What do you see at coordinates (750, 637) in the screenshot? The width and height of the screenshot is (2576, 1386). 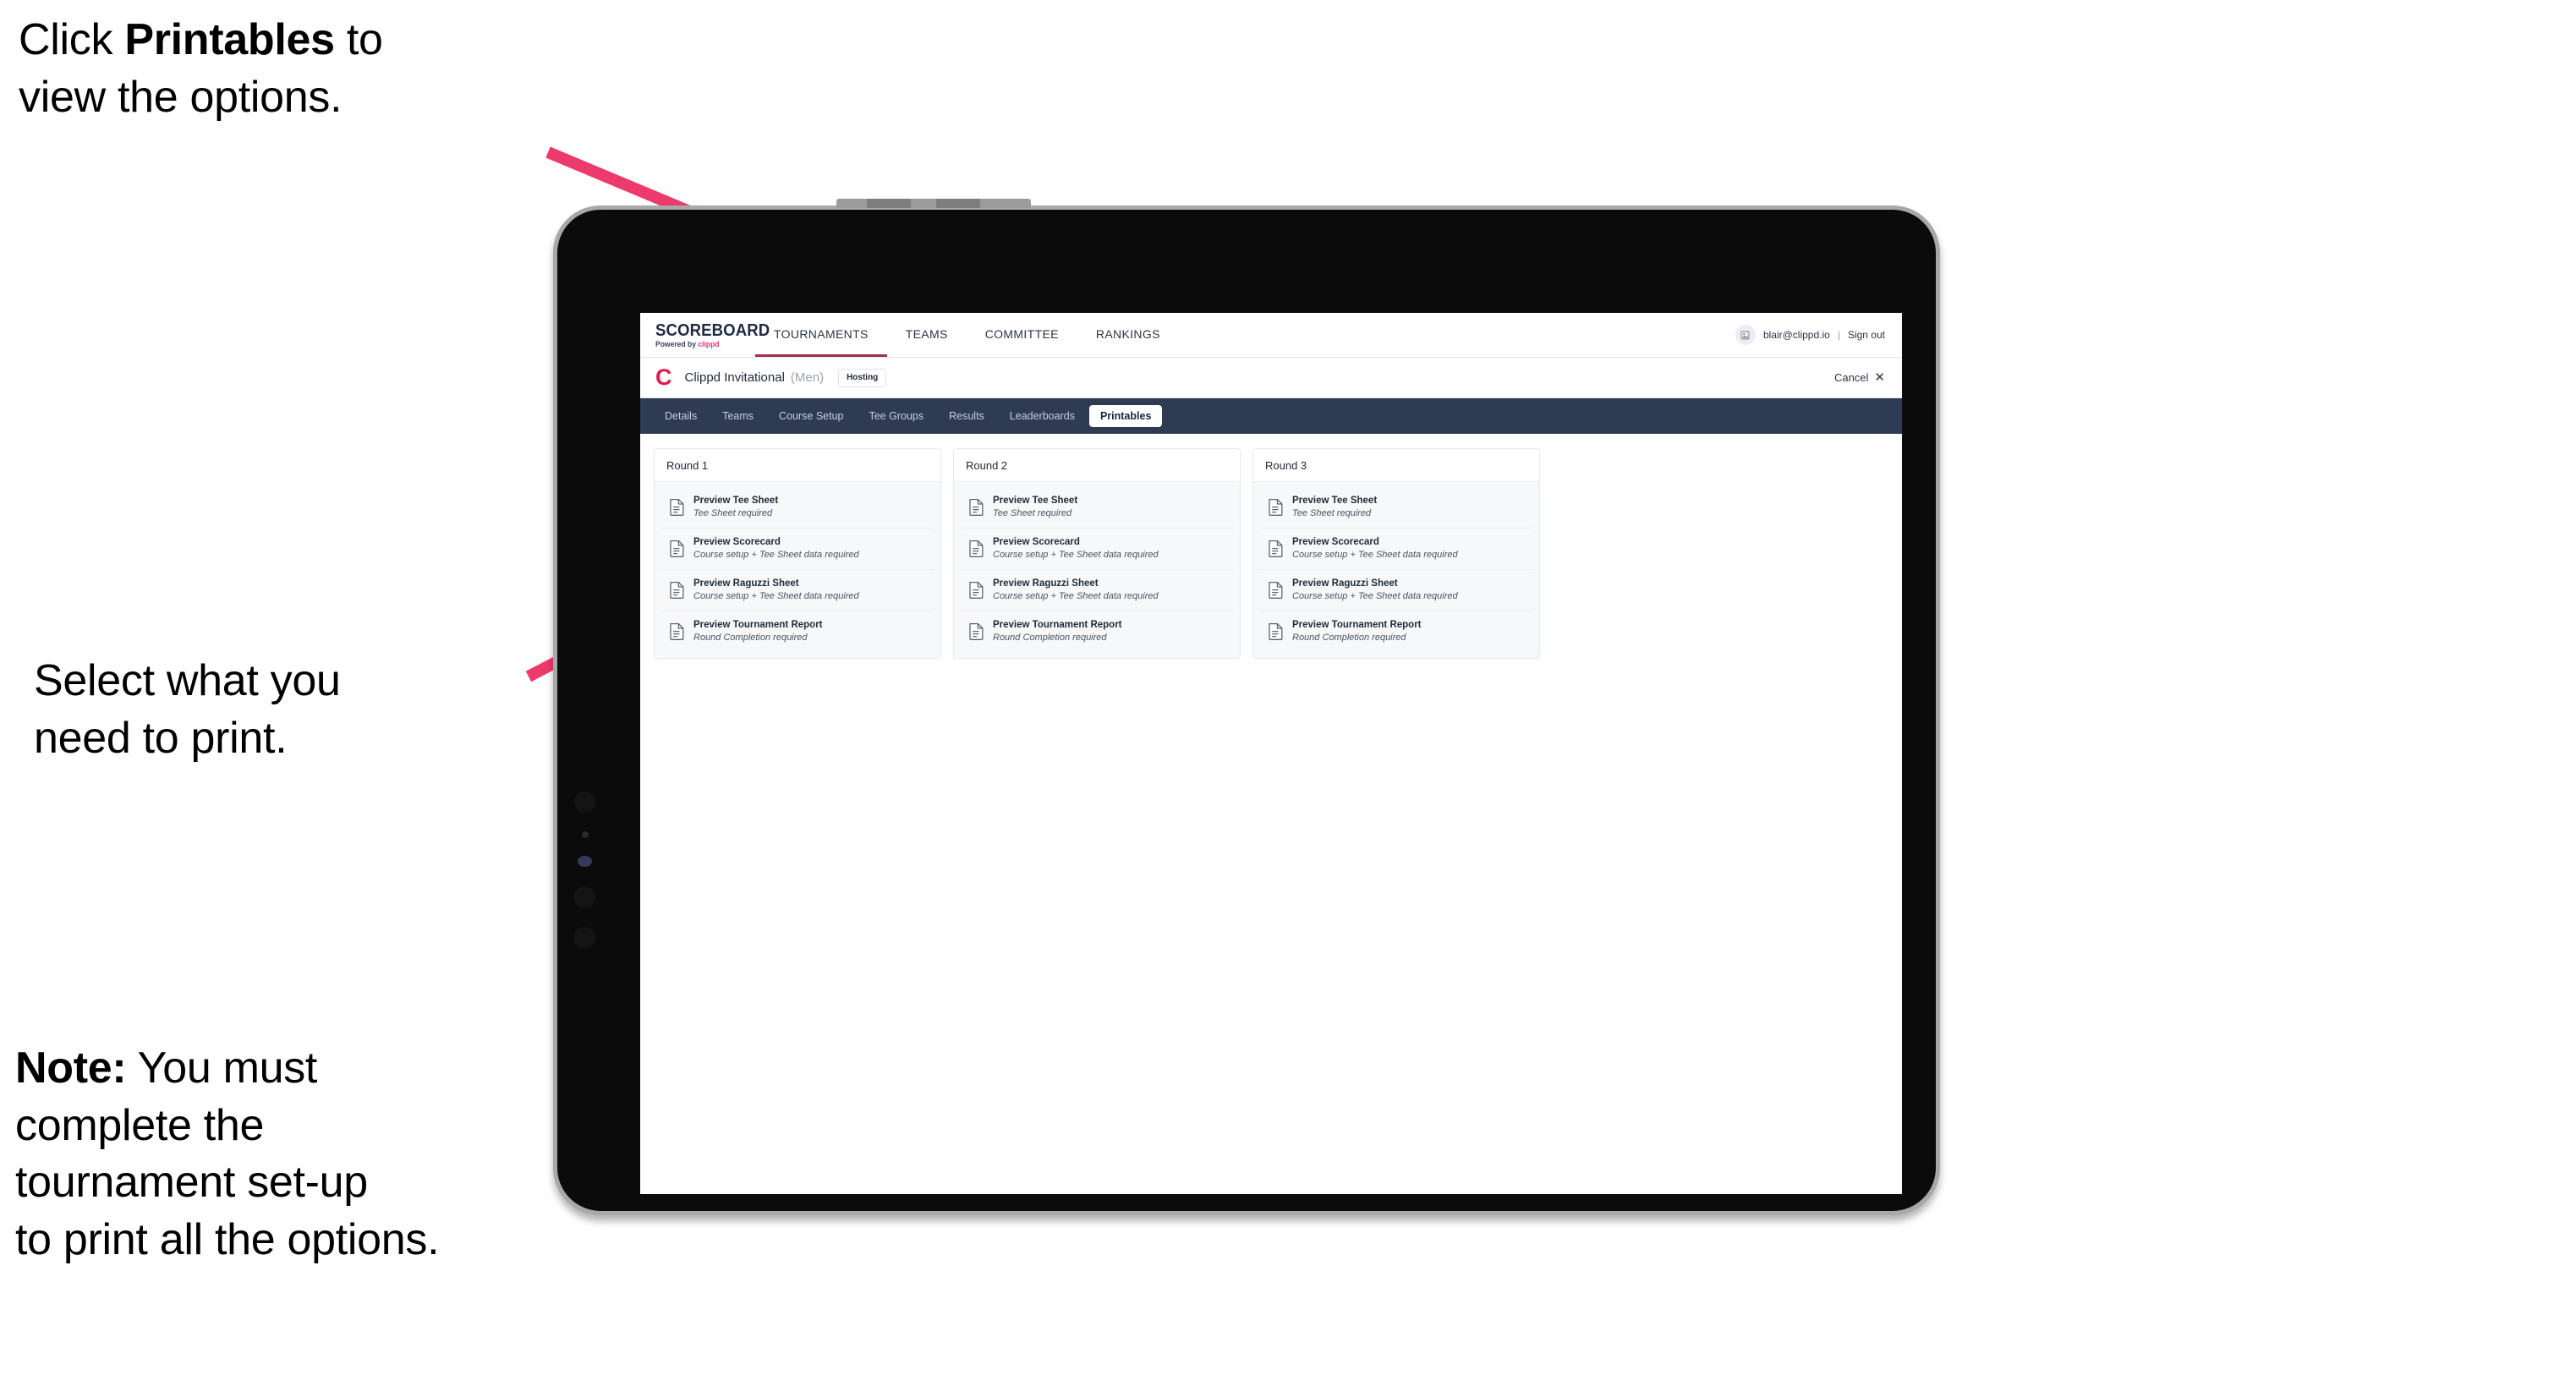 I see `printable-requirement: Round Completion required` at bounding box center [750, 637].